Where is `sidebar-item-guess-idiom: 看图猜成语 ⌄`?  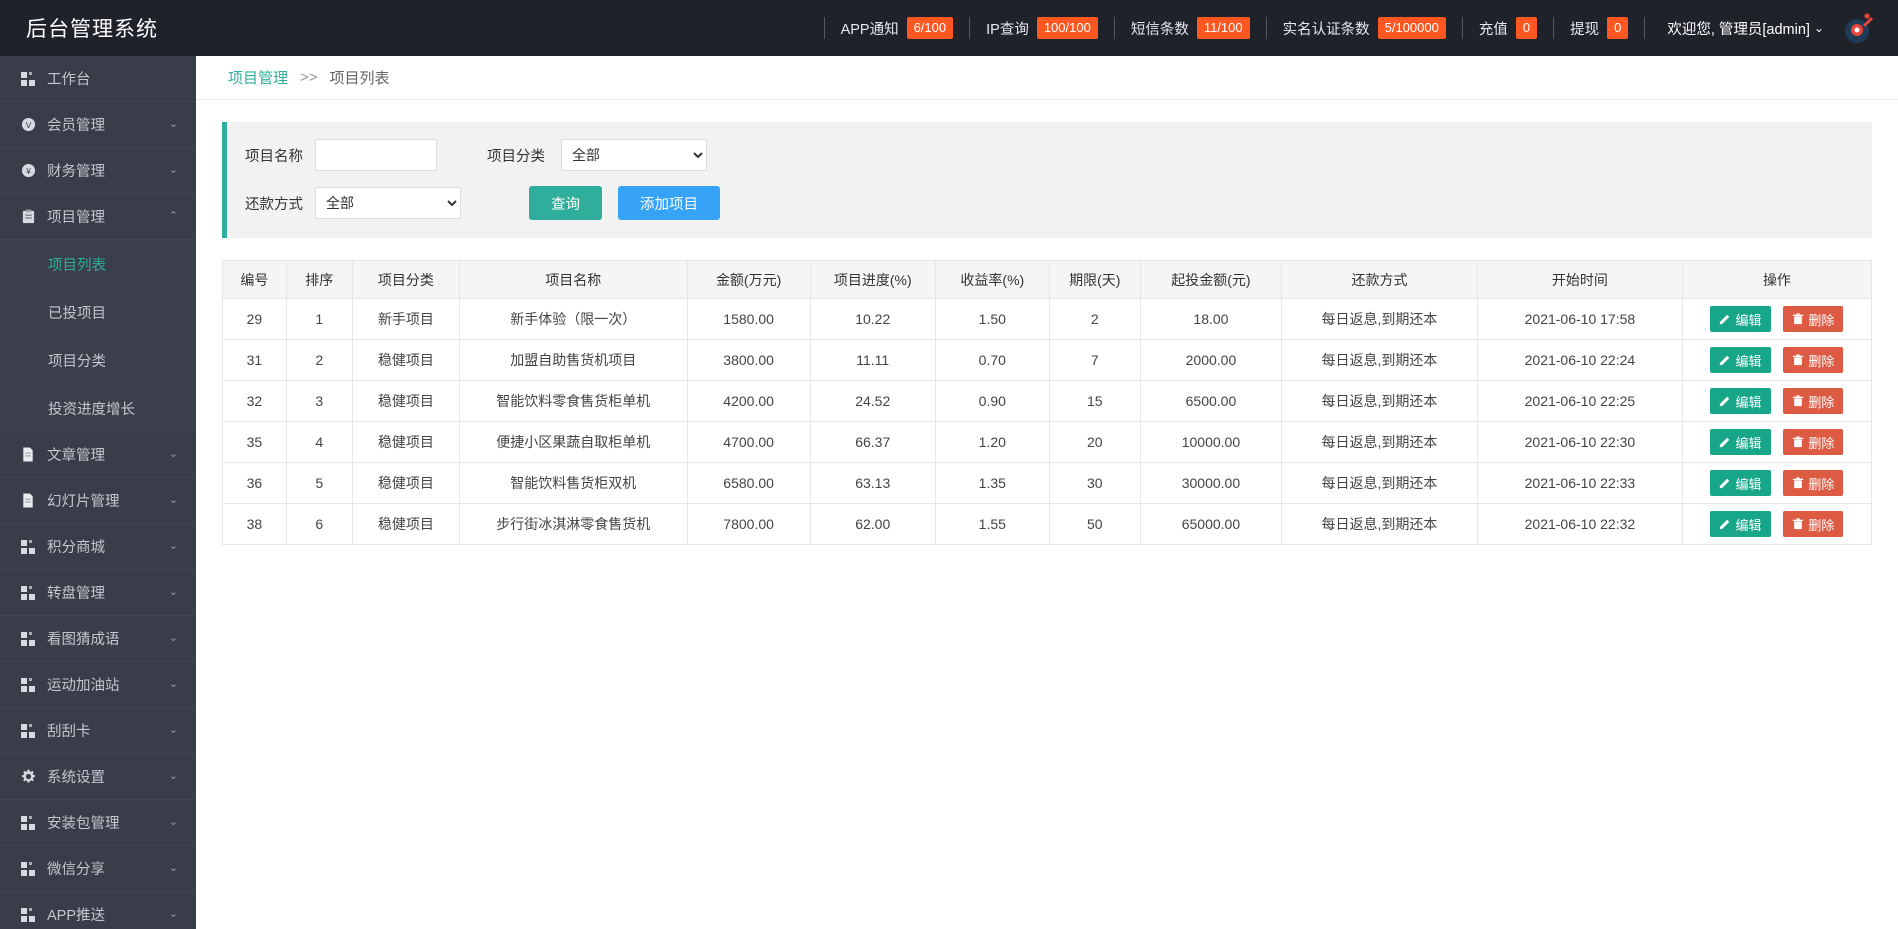 sidebar-item-guess-idiom: 看图猜成语 ⌄ is located at coordinates (98, 639).